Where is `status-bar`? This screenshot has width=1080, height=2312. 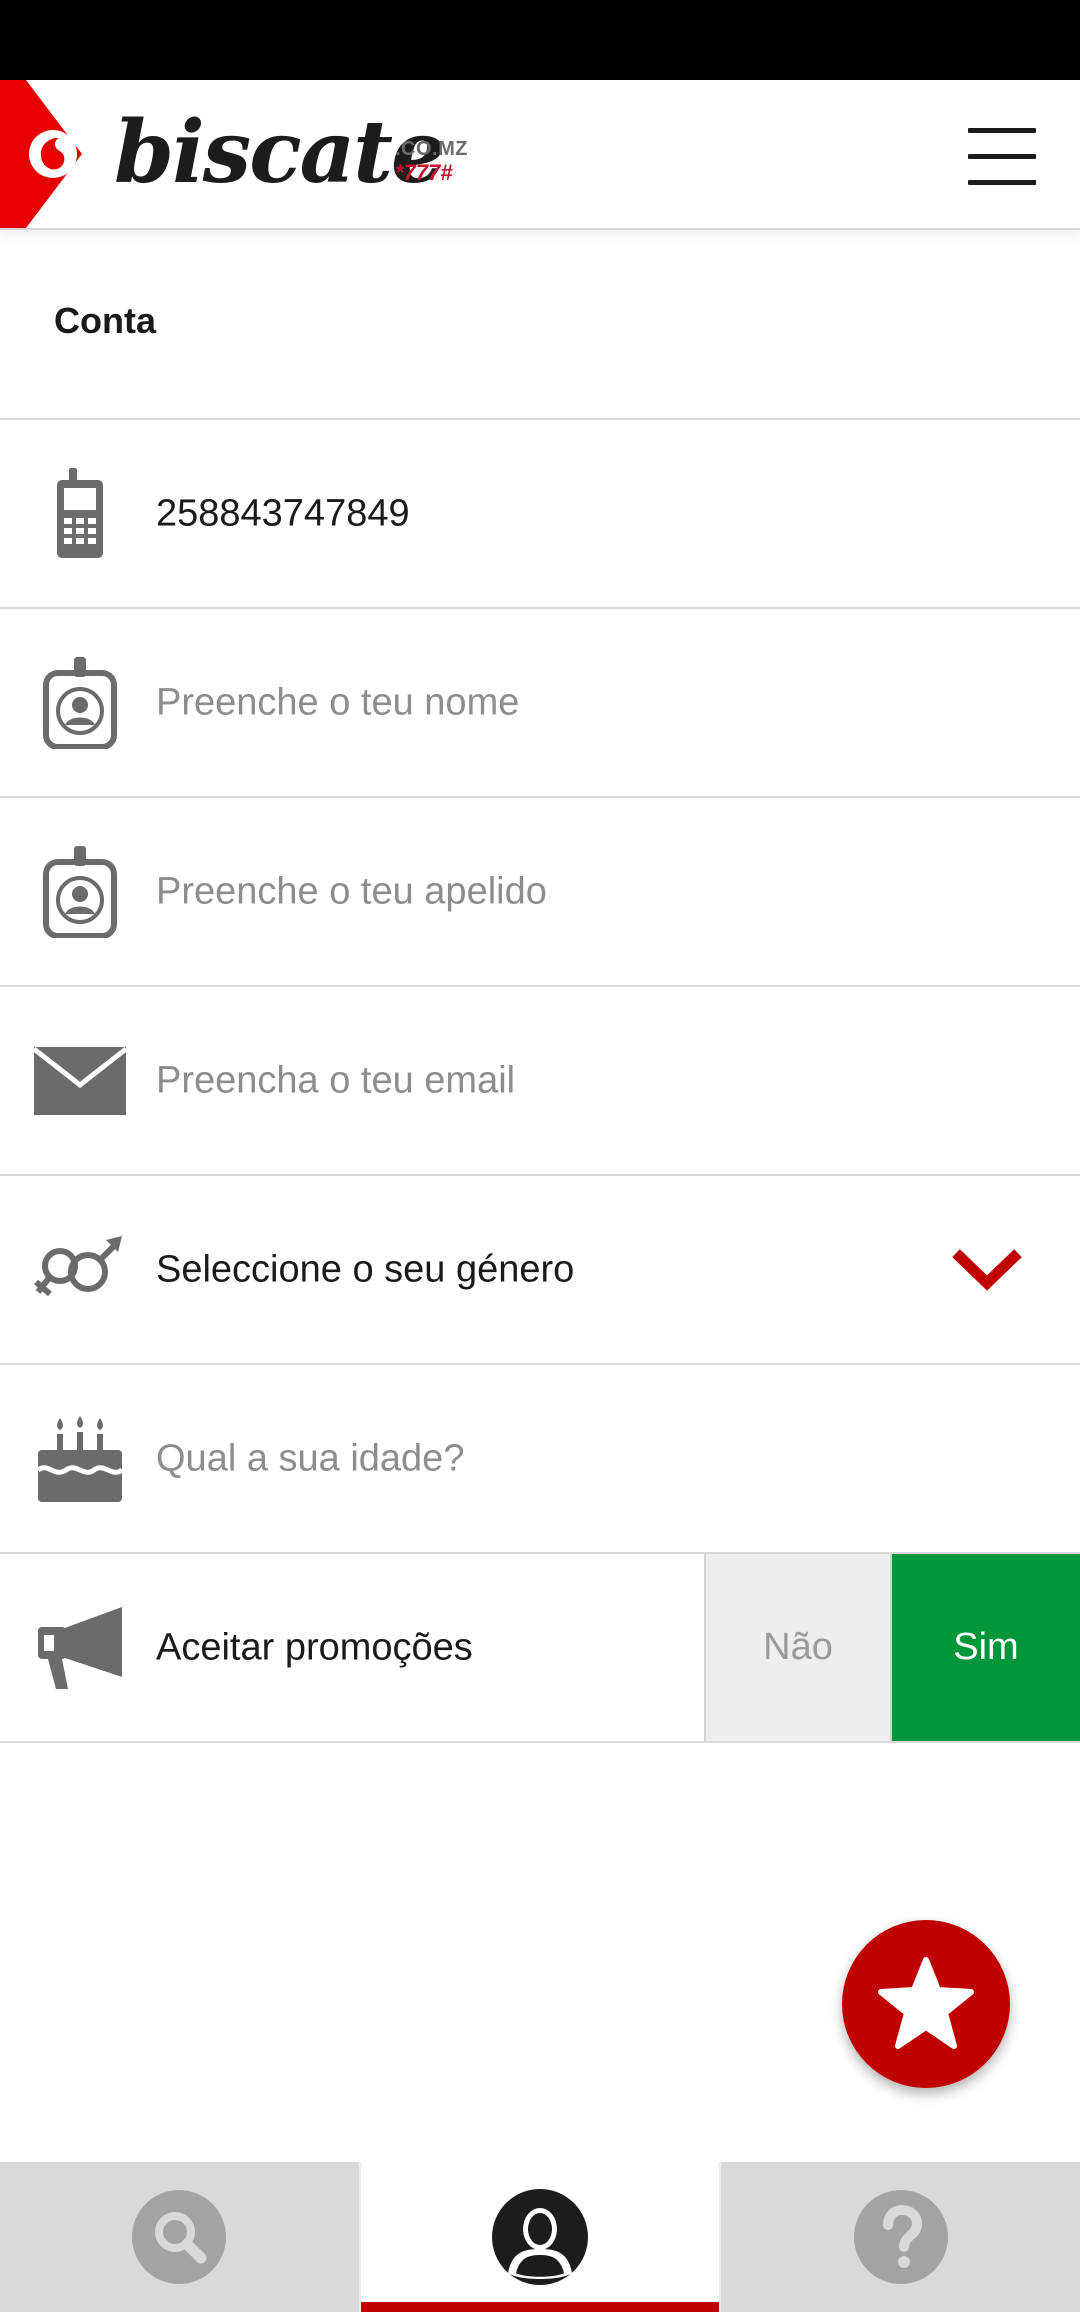 status-bar is located at coordinates (540, 40).